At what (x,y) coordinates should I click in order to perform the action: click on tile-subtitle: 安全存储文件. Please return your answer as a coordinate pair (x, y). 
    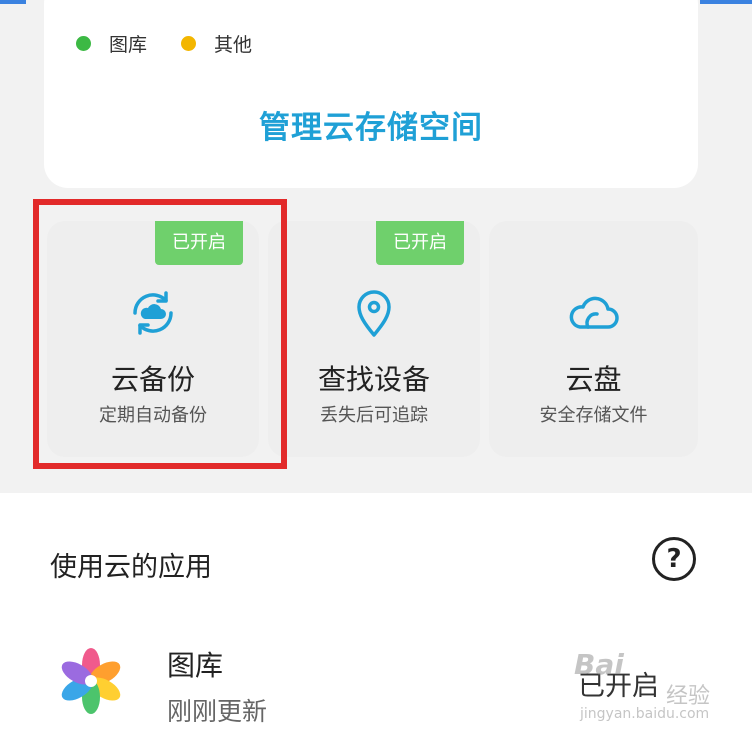
    Looking at the image, I should click on (593, 415).